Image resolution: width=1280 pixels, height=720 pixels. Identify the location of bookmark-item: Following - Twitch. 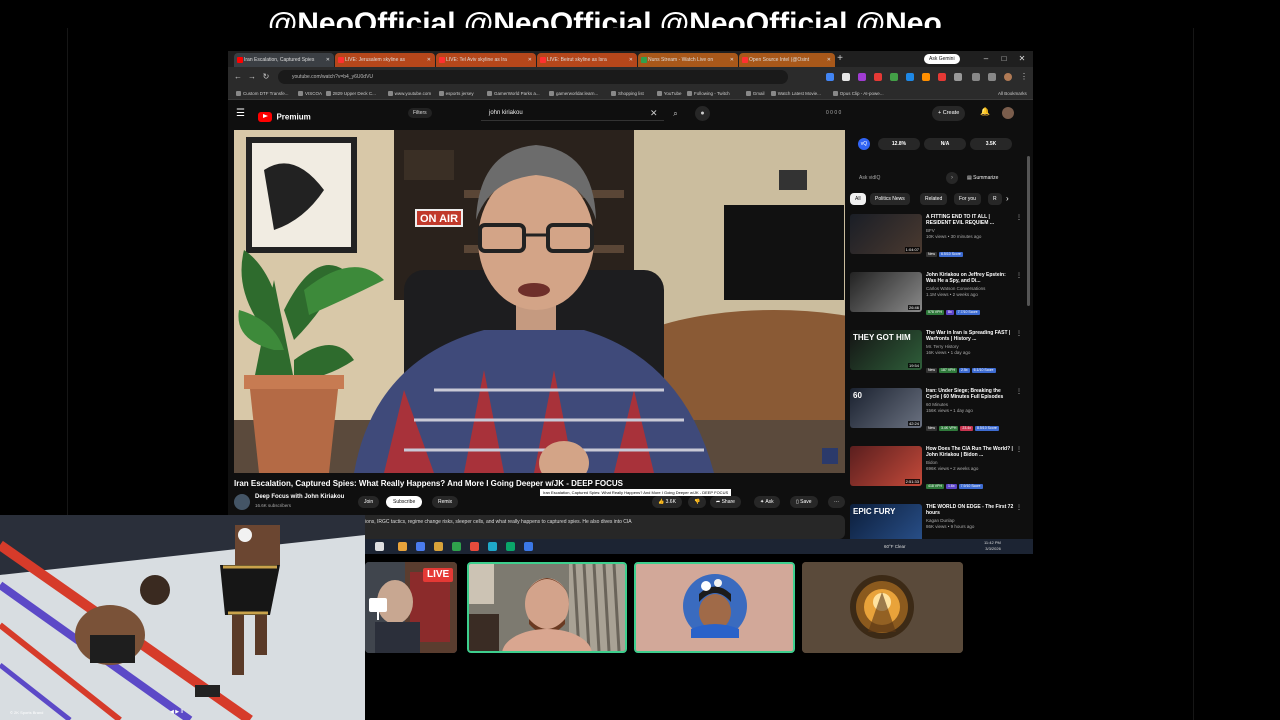
(708, 93).